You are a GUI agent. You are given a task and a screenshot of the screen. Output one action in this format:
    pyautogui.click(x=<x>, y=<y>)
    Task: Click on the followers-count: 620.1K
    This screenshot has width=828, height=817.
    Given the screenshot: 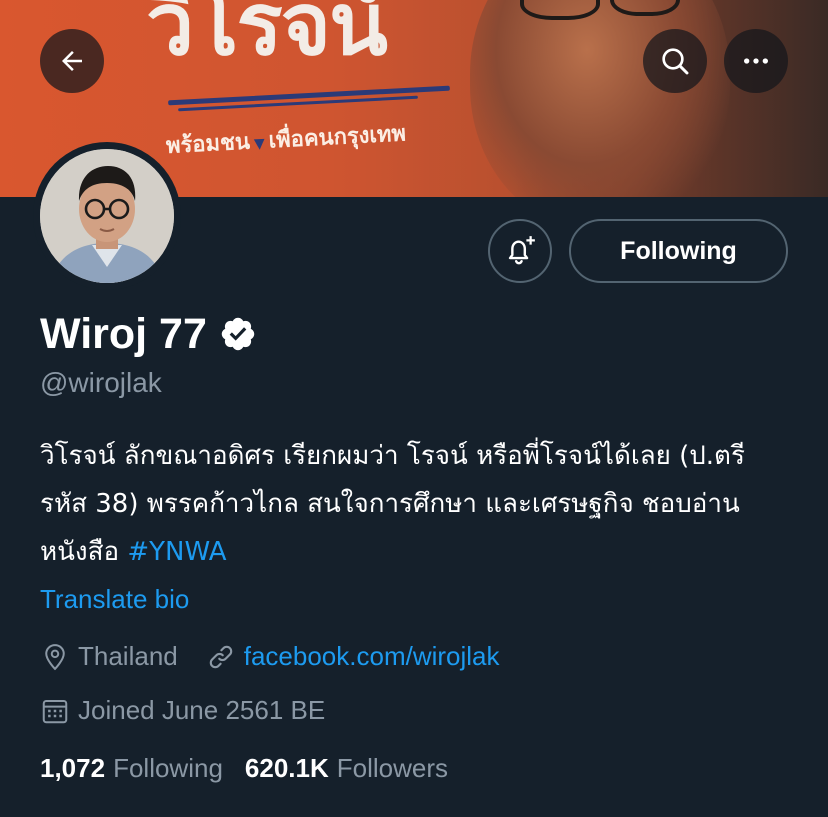 What is the action you would take?
    pyautogui.click(x=286, y=768)
    